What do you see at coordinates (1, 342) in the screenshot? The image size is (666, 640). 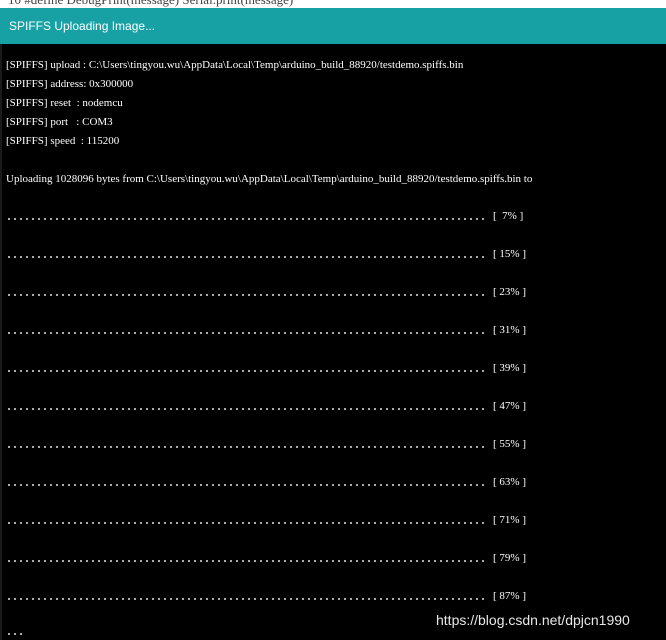 I see `console-left-border` at bounding box center [1, 342].